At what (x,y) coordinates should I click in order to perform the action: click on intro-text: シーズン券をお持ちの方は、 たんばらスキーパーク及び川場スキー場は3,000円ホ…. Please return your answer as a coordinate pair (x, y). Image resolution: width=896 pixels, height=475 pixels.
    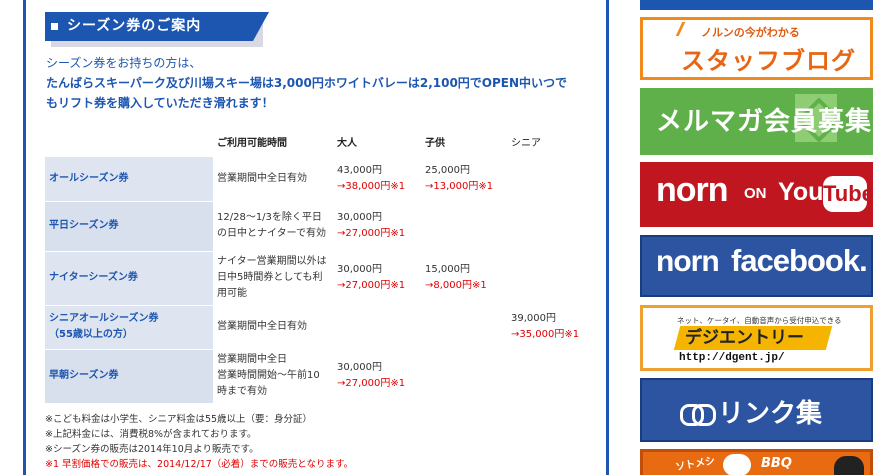
    Looking at the image, I should click on (326, 83).